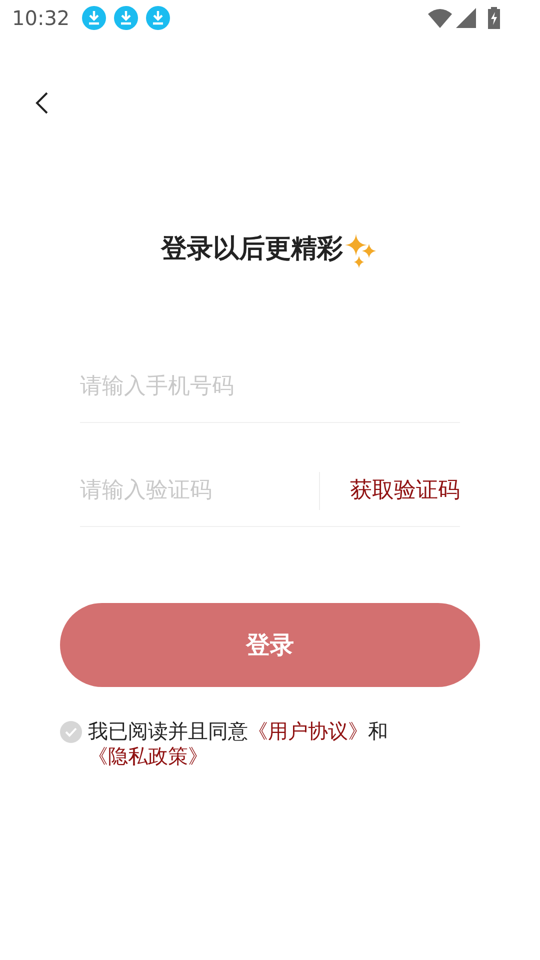  I want to click on agree-checkbox, so click(71, 732).